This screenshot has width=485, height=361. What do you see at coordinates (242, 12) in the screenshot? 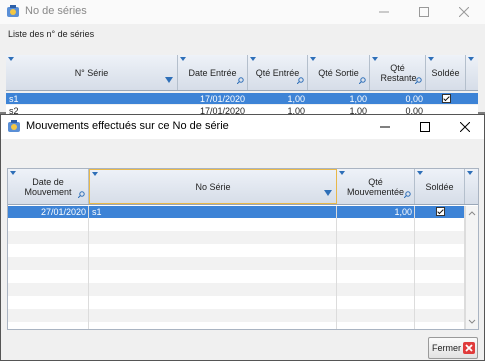
I see `series-titlebar: No de séries` at bounding box center [242, 12].